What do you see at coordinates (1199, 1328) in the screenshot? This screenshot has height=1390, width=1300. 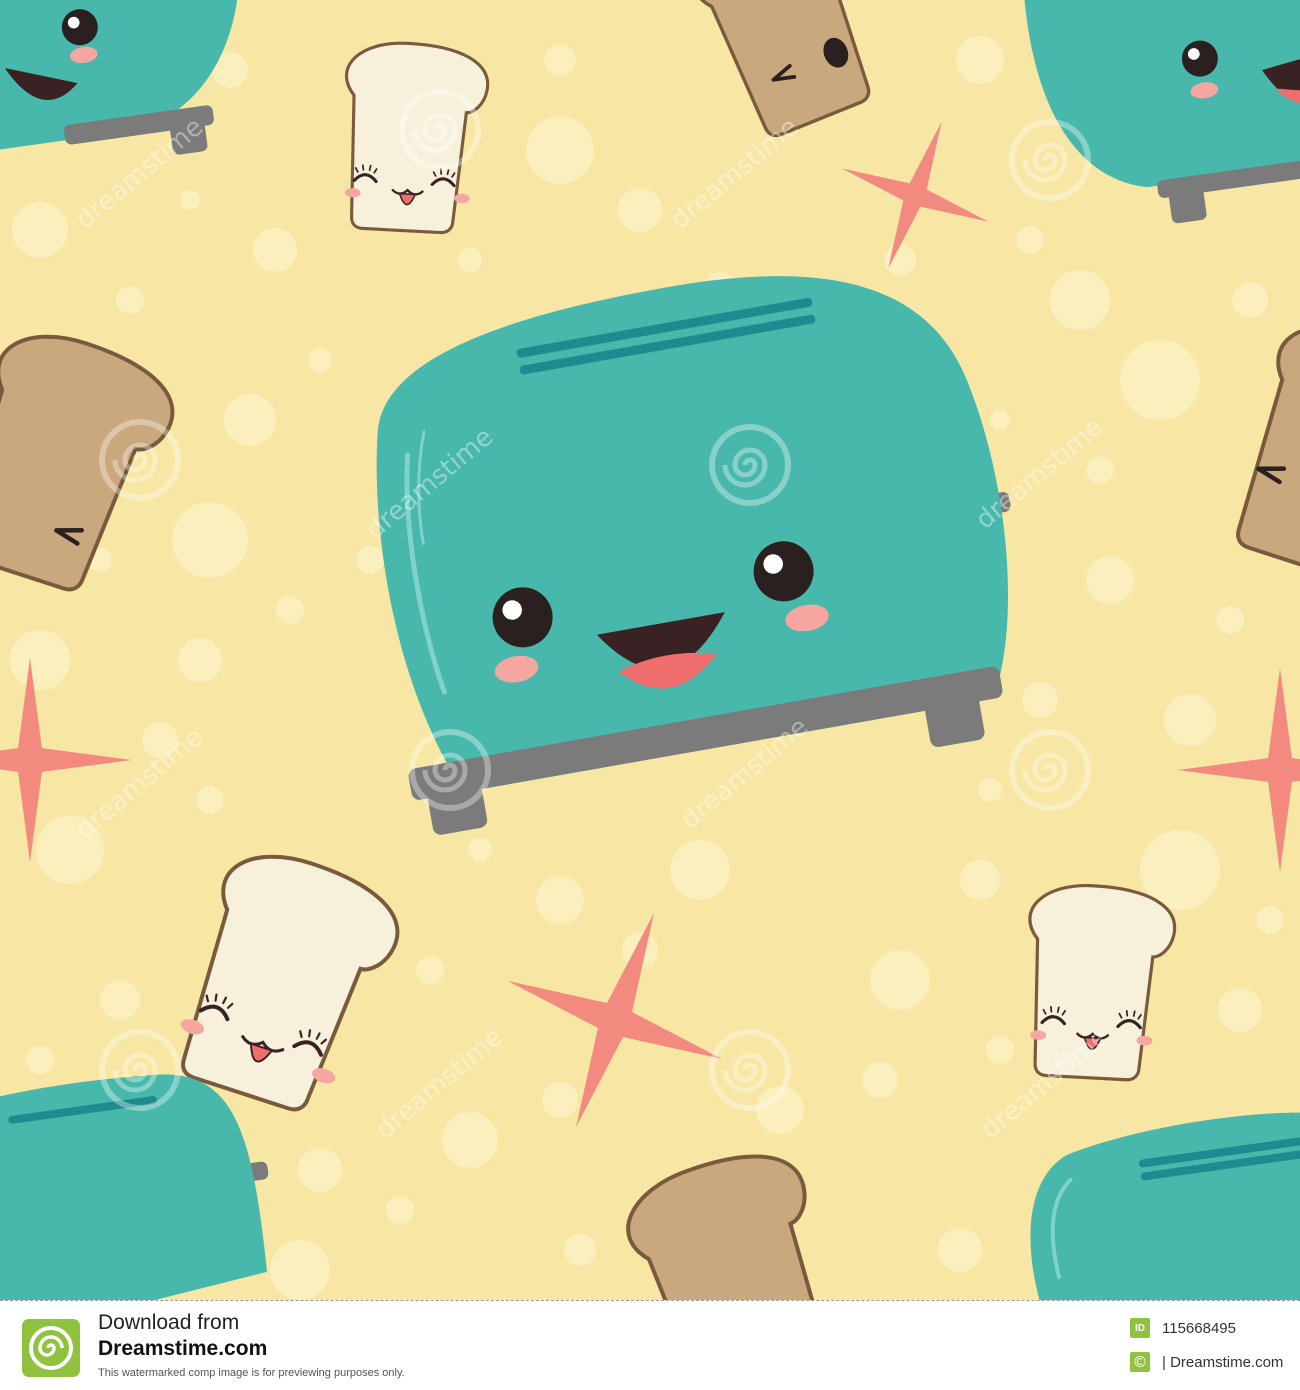 I see `image-id: 115668495` at bounding box center [1199, 1328].